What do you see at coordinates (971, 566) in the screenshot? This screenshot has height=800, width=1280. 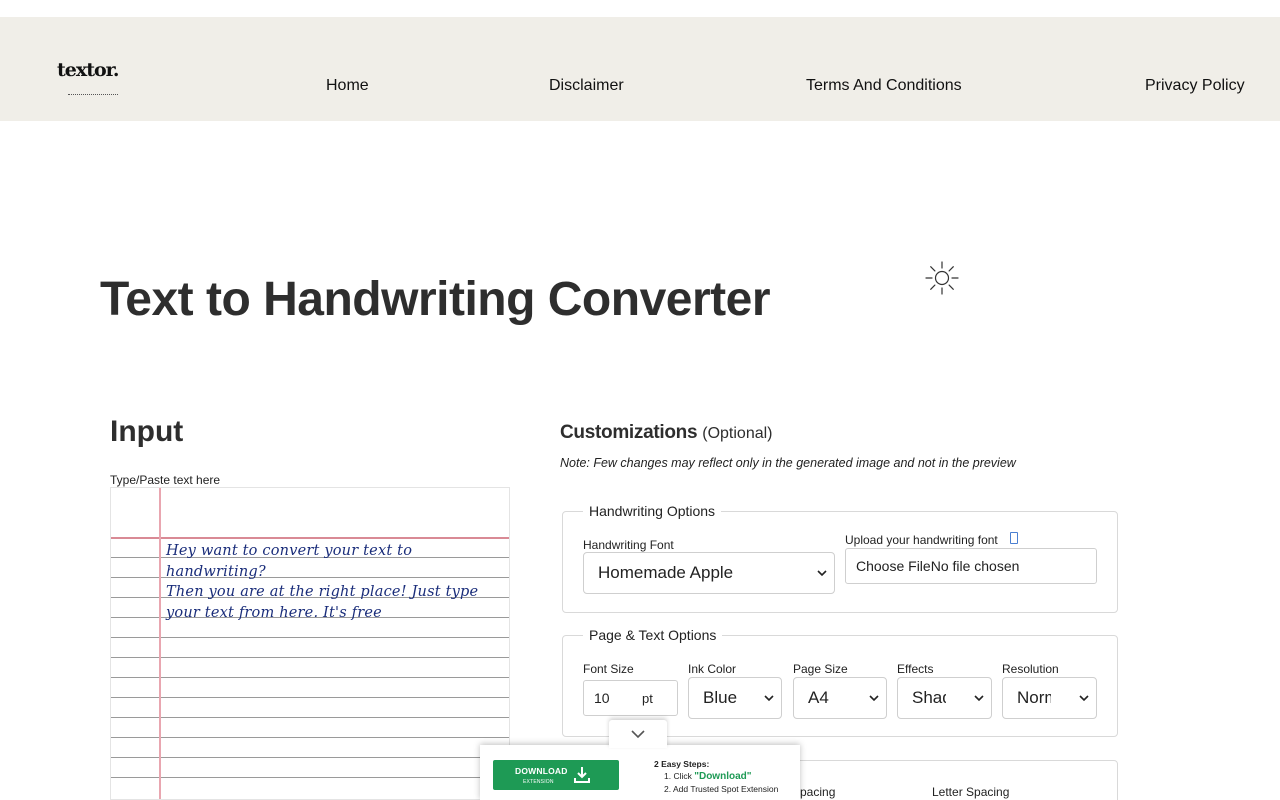 I see `upload-font-input: Choose FileNo file chosen` at bounding box center [971, 566].